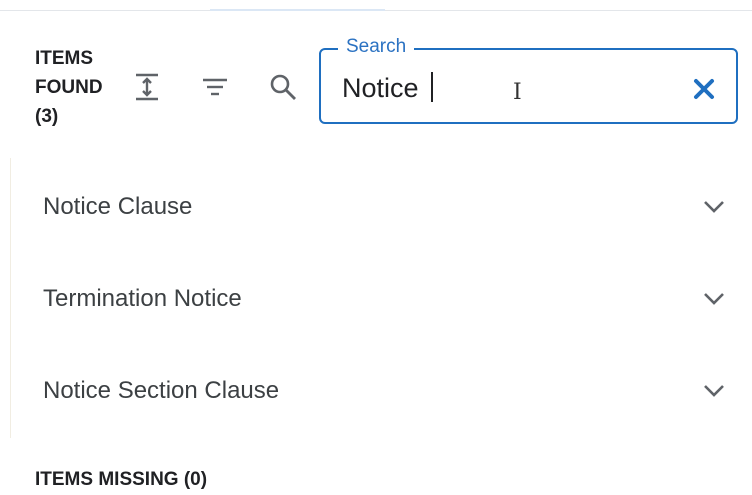 This screenshot has height=495, width=752. Describe the element at coordinates (517, 92) in the screenshot. I see `text-cursor-icon: I` at that location.